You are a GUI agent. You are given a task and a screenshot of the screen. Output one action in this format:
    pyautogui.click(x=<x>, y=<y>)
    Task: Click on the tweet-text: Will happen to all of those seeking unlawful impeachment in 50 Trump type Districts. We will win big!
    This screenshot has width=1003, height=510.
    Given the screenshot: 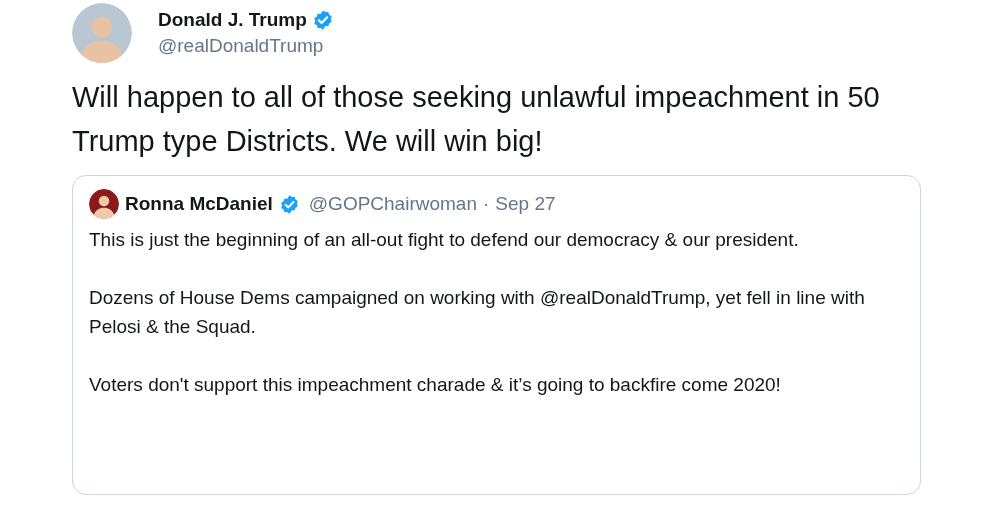 What is the action you would take?
    pyautogui.click(x=476, y=119)
    